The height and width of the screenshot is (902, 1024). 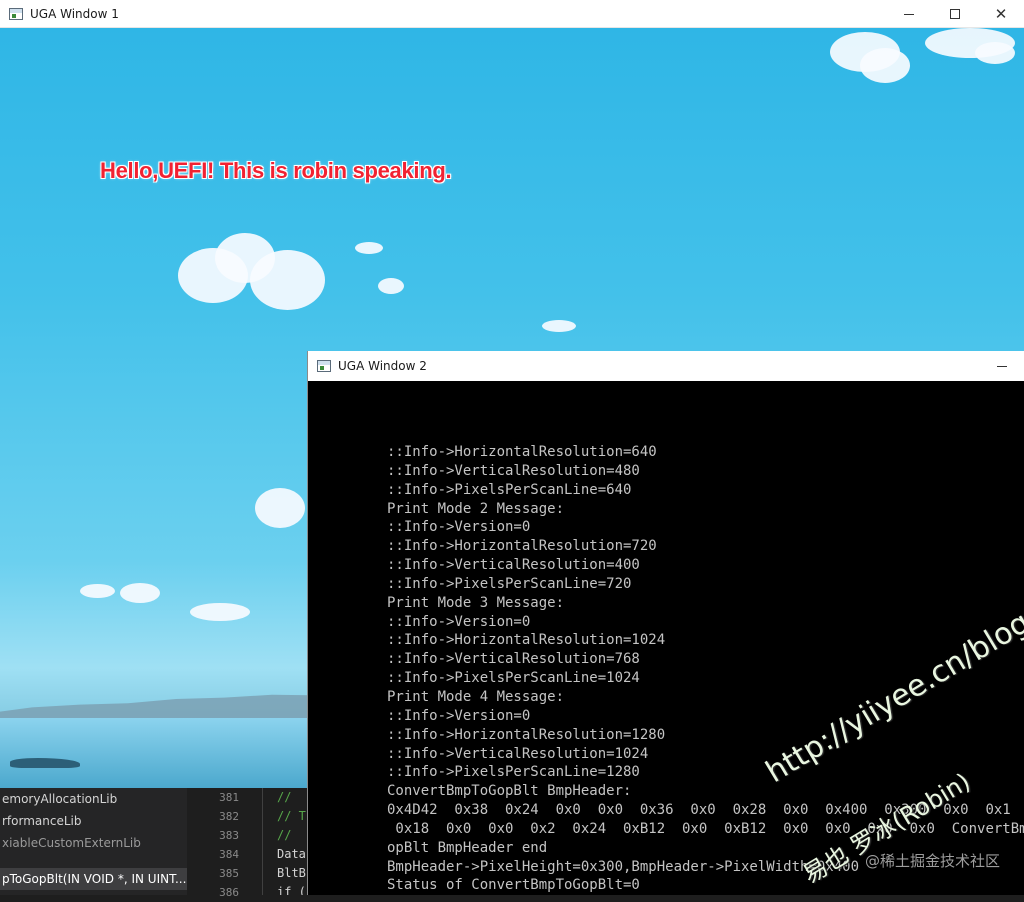 I want to click on console-line: ::Info->VerticalResolution=400, so click(x=513, y=565).